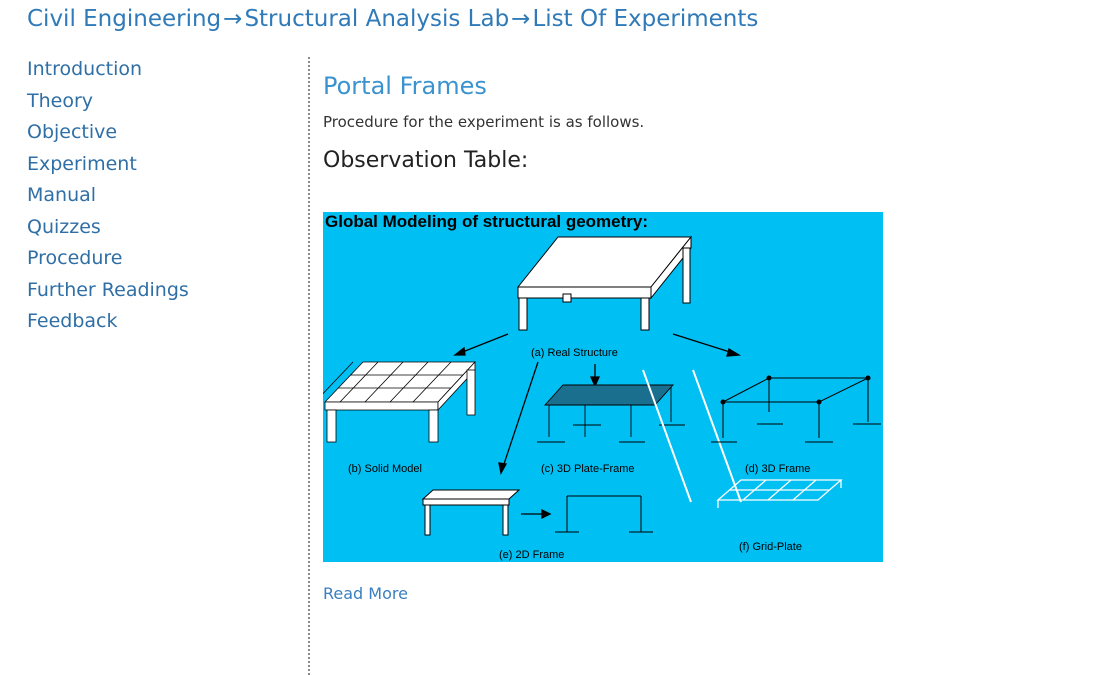 The width and height of the screenshot is (1096, 675). What do you see at coordinates (124, 19) in the screenshot?
I see `breadcrumb-civil-engineering: Civil Engineering` at bounding box center [124, 19].